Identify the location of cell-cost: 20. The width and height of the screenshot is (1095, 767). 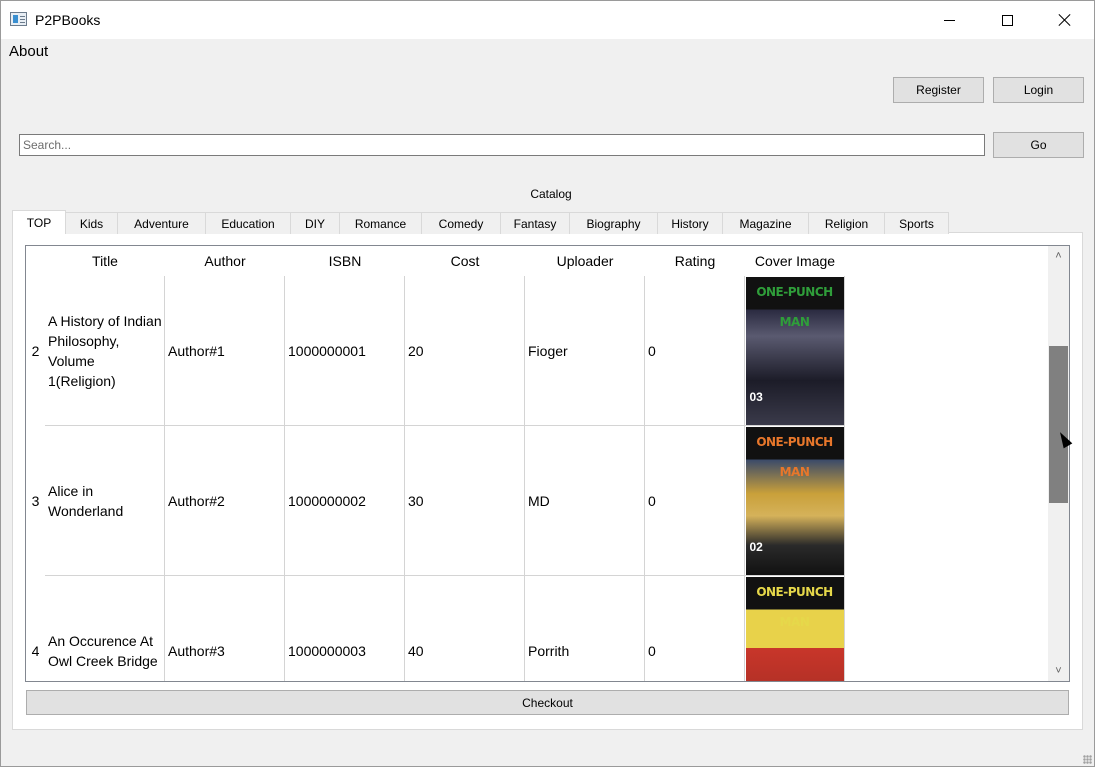
(465, 351).